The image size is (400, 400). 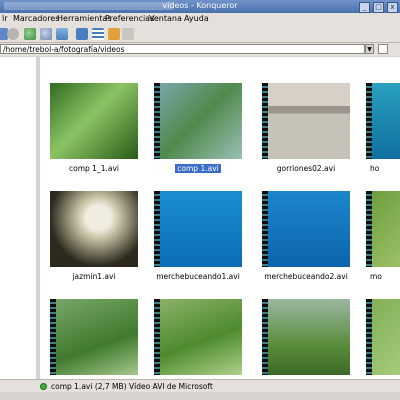 I want to click on window-title: videos - Konqueror, so click(x=200, y=5).